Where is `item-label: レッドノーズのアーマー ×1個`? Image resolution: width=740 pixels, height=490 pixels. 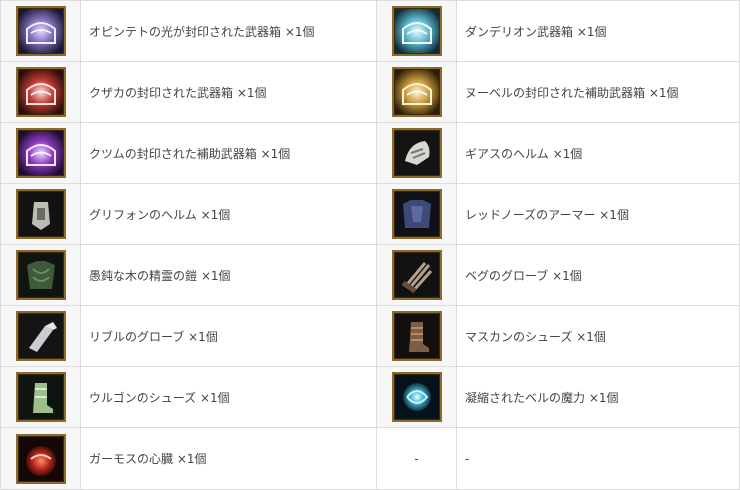 item-label: レッドノーズのアーマー ×1個 is located at coordinates (598, 214).